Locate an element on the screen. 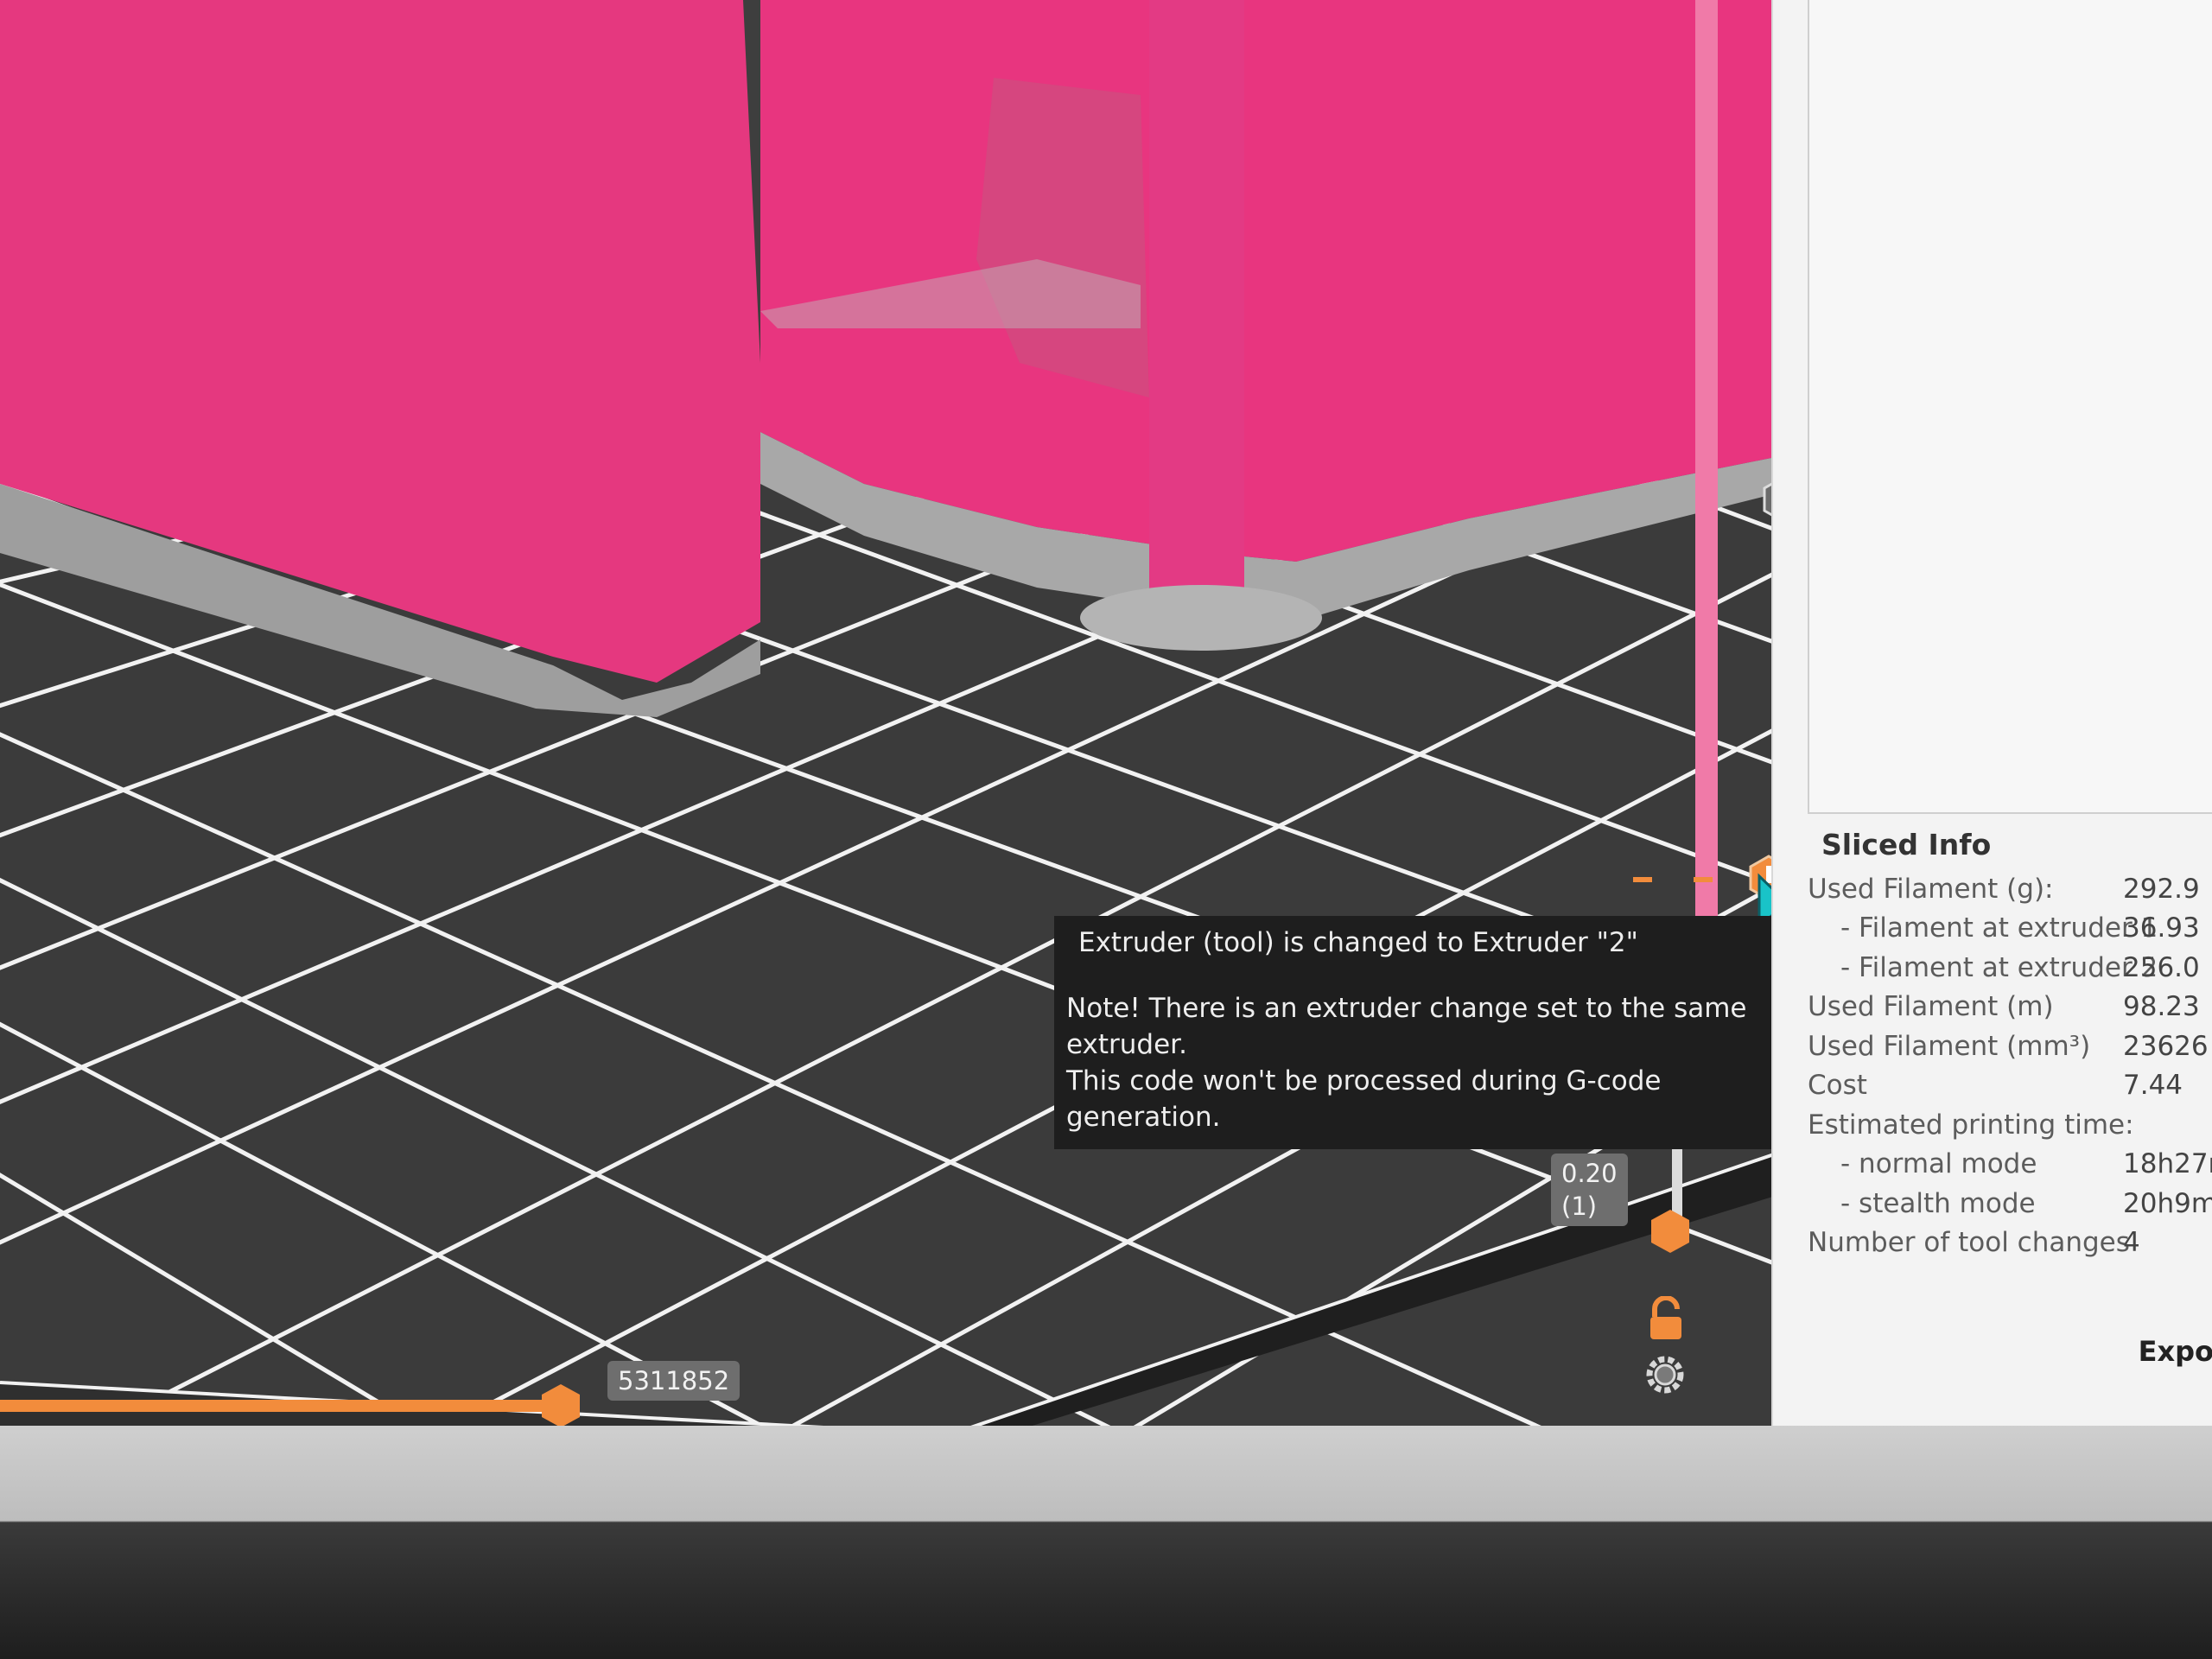  tick-mark-icon is located at coordinates (1673, 879).